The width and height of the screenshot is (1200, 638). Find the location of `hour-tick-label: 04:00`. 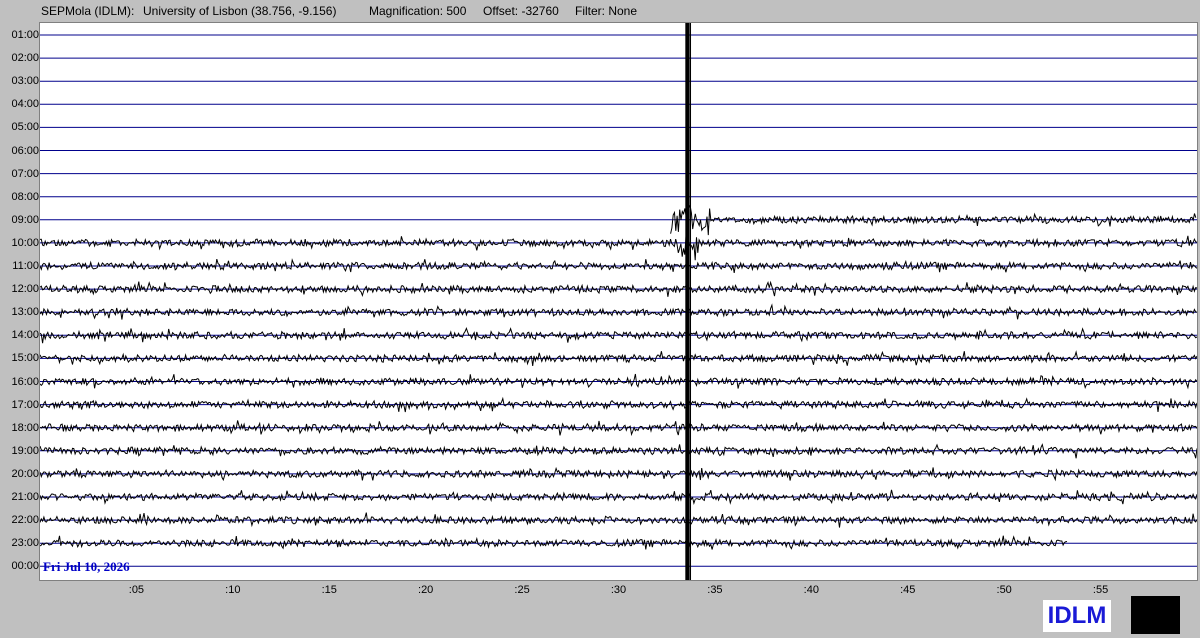

hour-tick-label: 04:00 is located at coordinates (25, 104).